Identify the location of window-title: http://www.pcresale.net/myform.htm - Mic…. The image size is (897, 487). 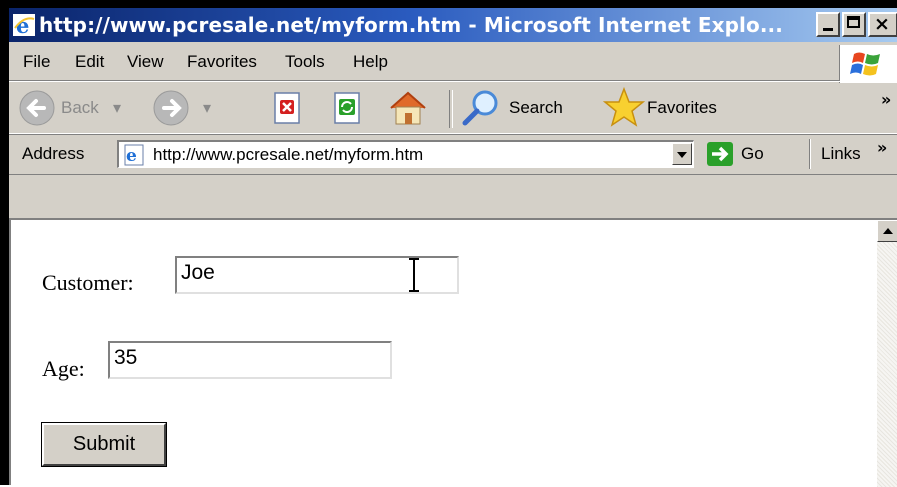
(411, 25).